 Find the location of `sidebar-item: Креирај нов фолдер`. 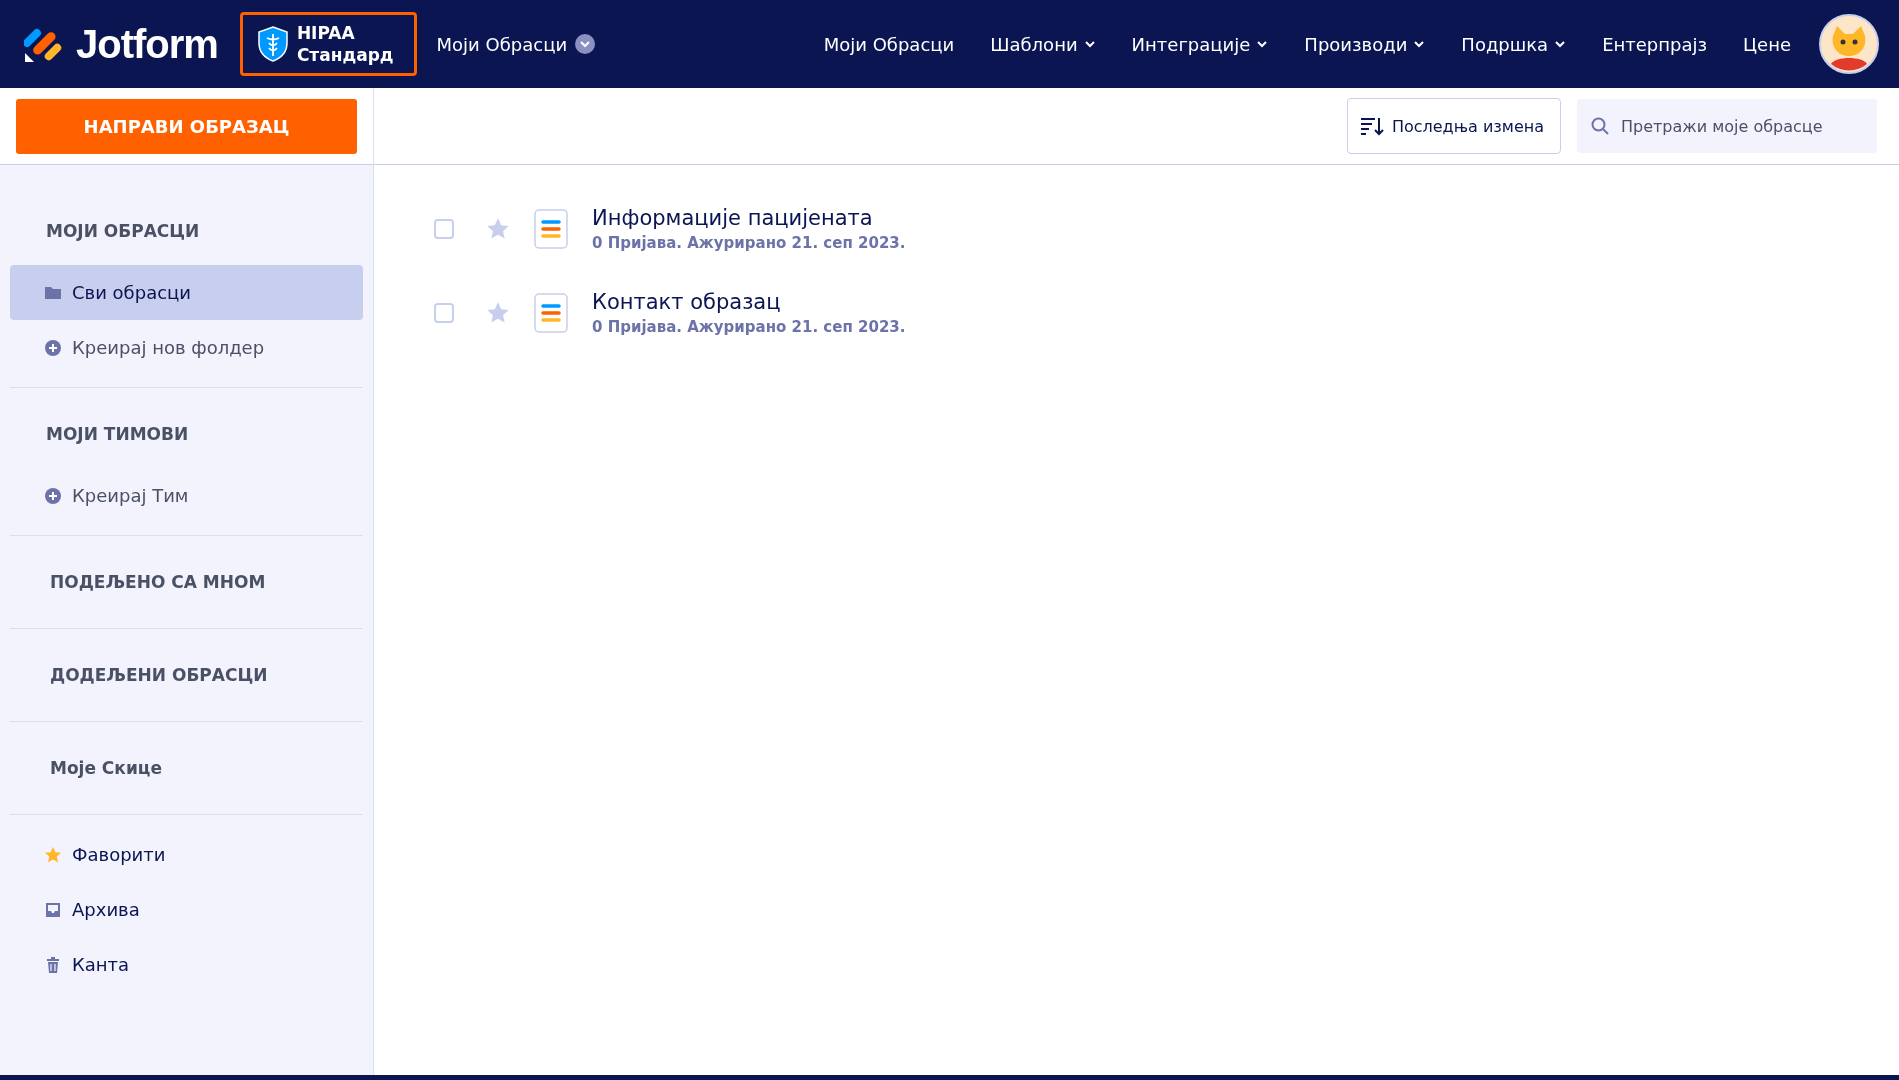

sidebar-item: Креирај нов фолдер is located at coordinates (186, 347).